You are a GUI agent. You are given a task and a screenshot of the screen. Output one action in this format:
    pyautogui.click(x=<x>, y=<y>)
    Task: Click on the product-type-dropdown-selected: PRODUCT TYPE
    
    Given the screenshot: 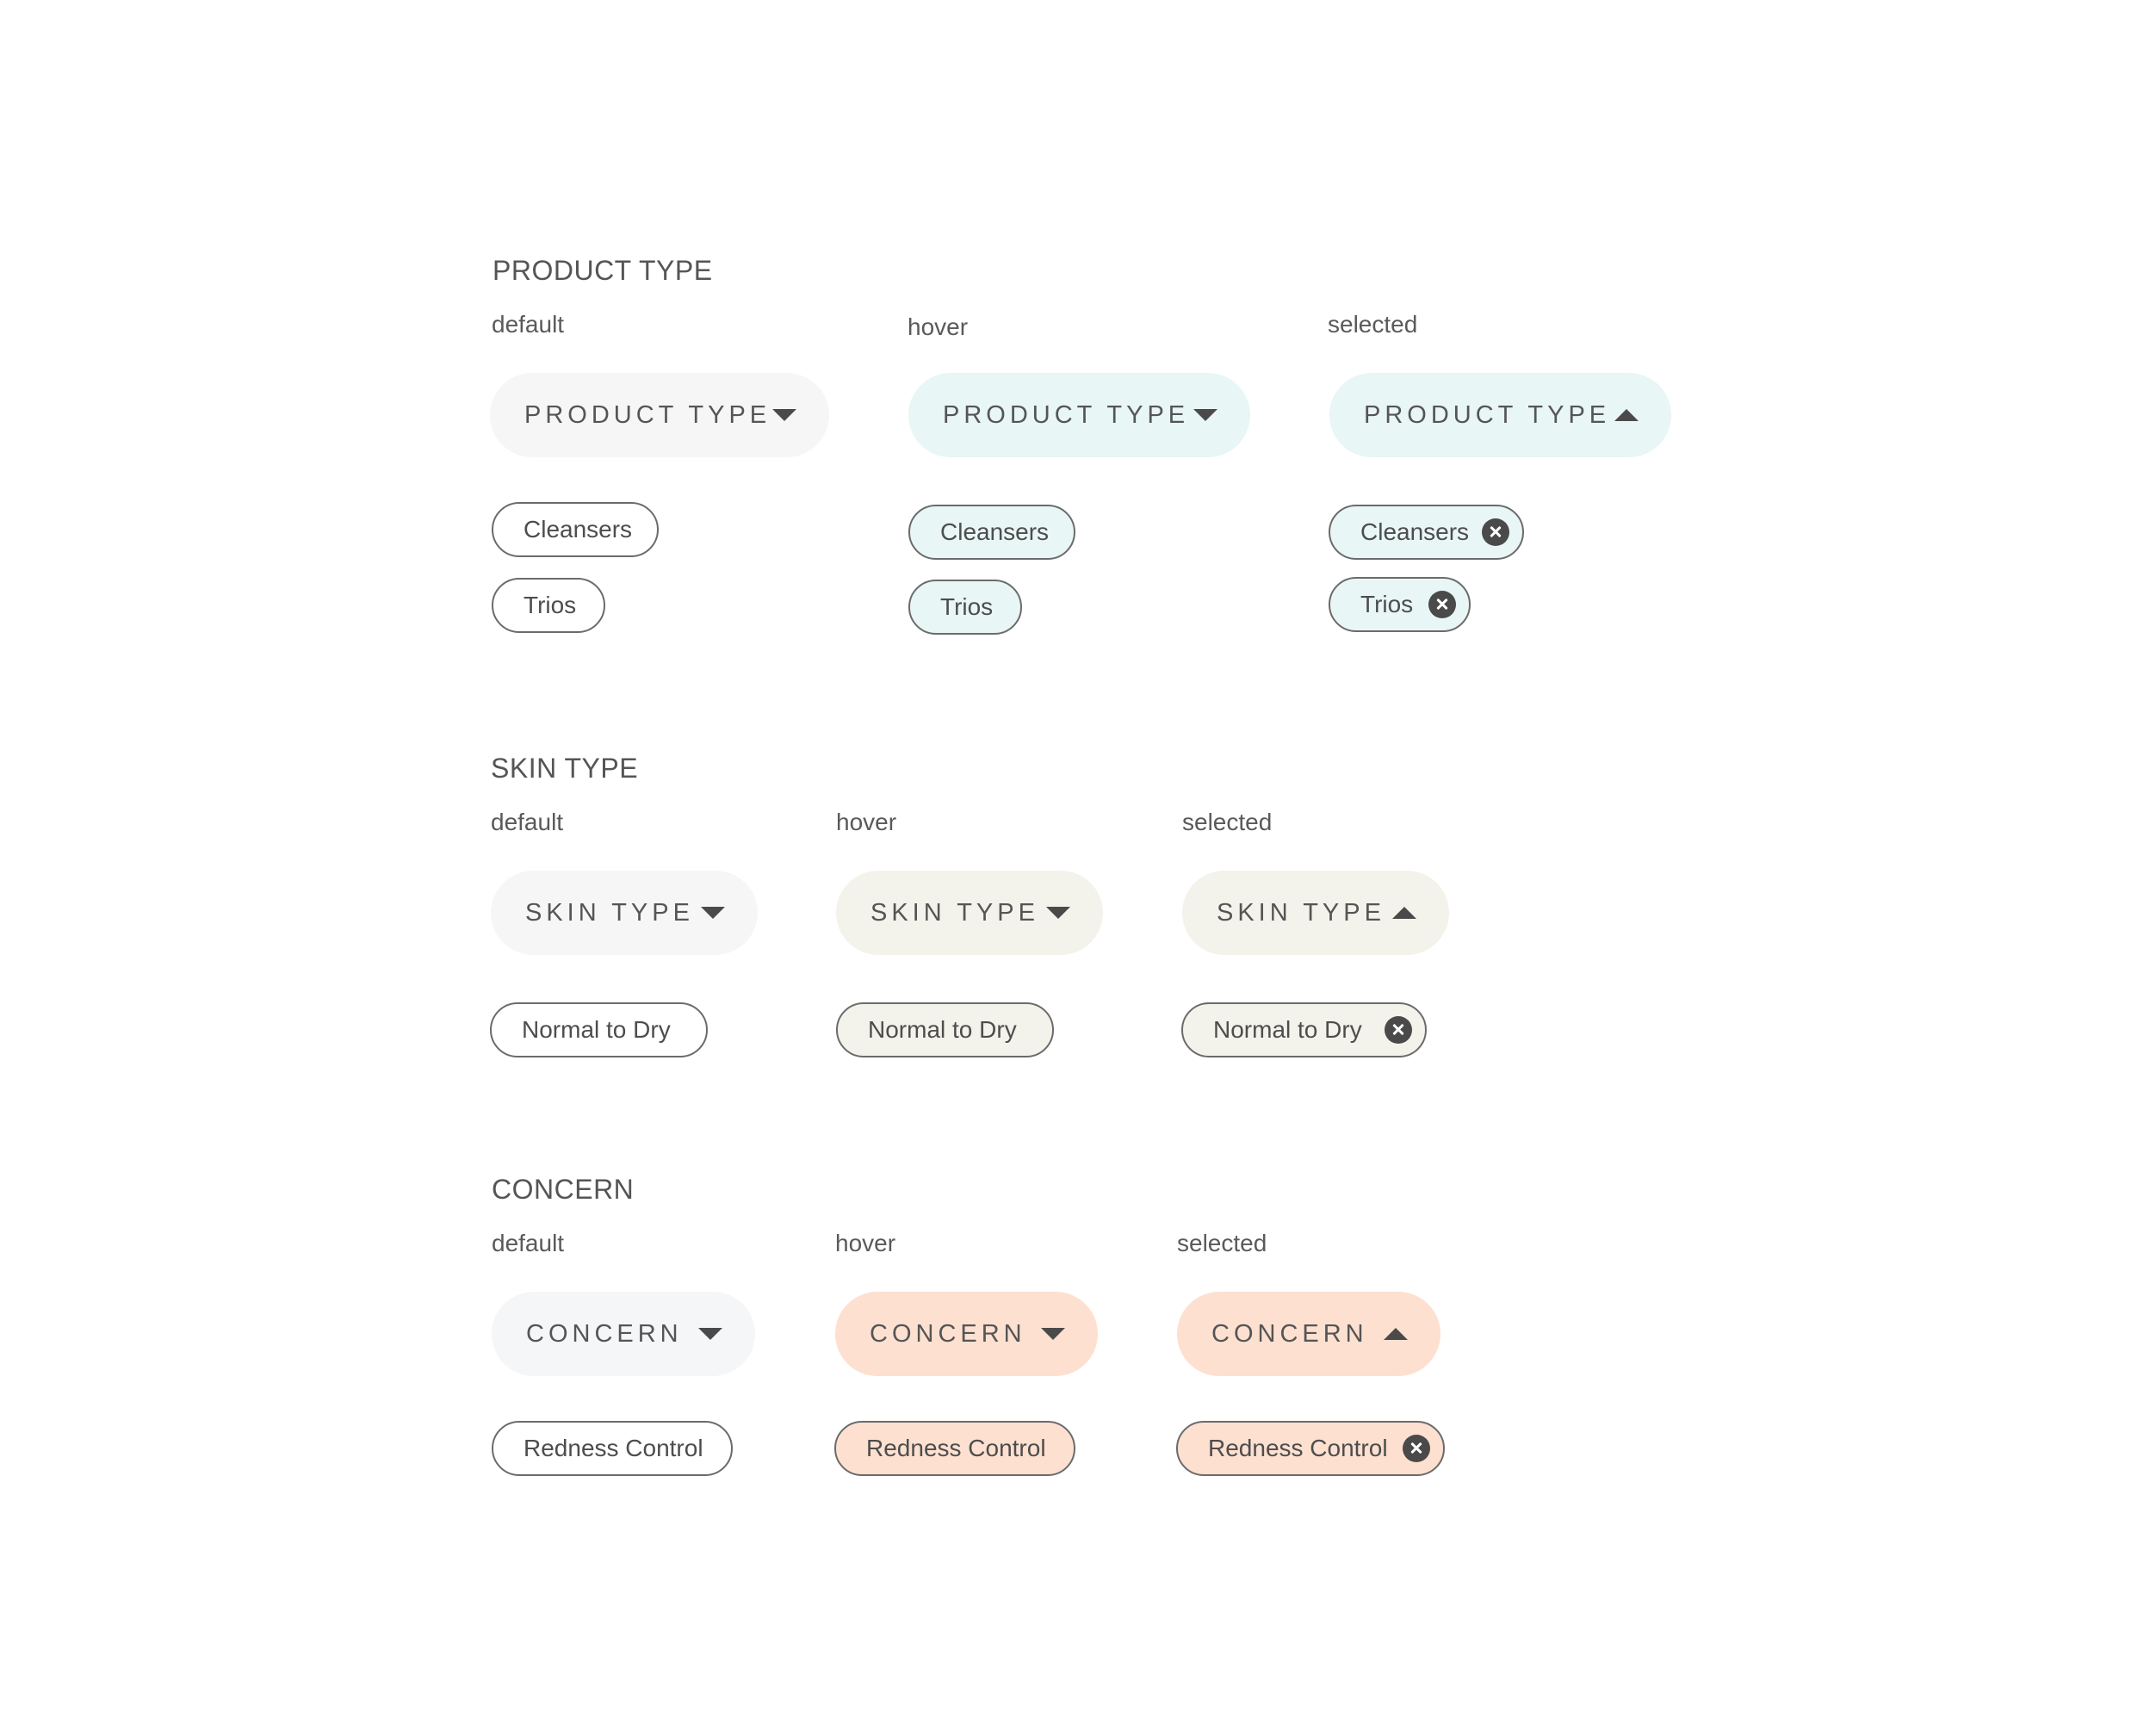 What is the action you would take?
    pyautogui.click(x=1500, y=415)
    